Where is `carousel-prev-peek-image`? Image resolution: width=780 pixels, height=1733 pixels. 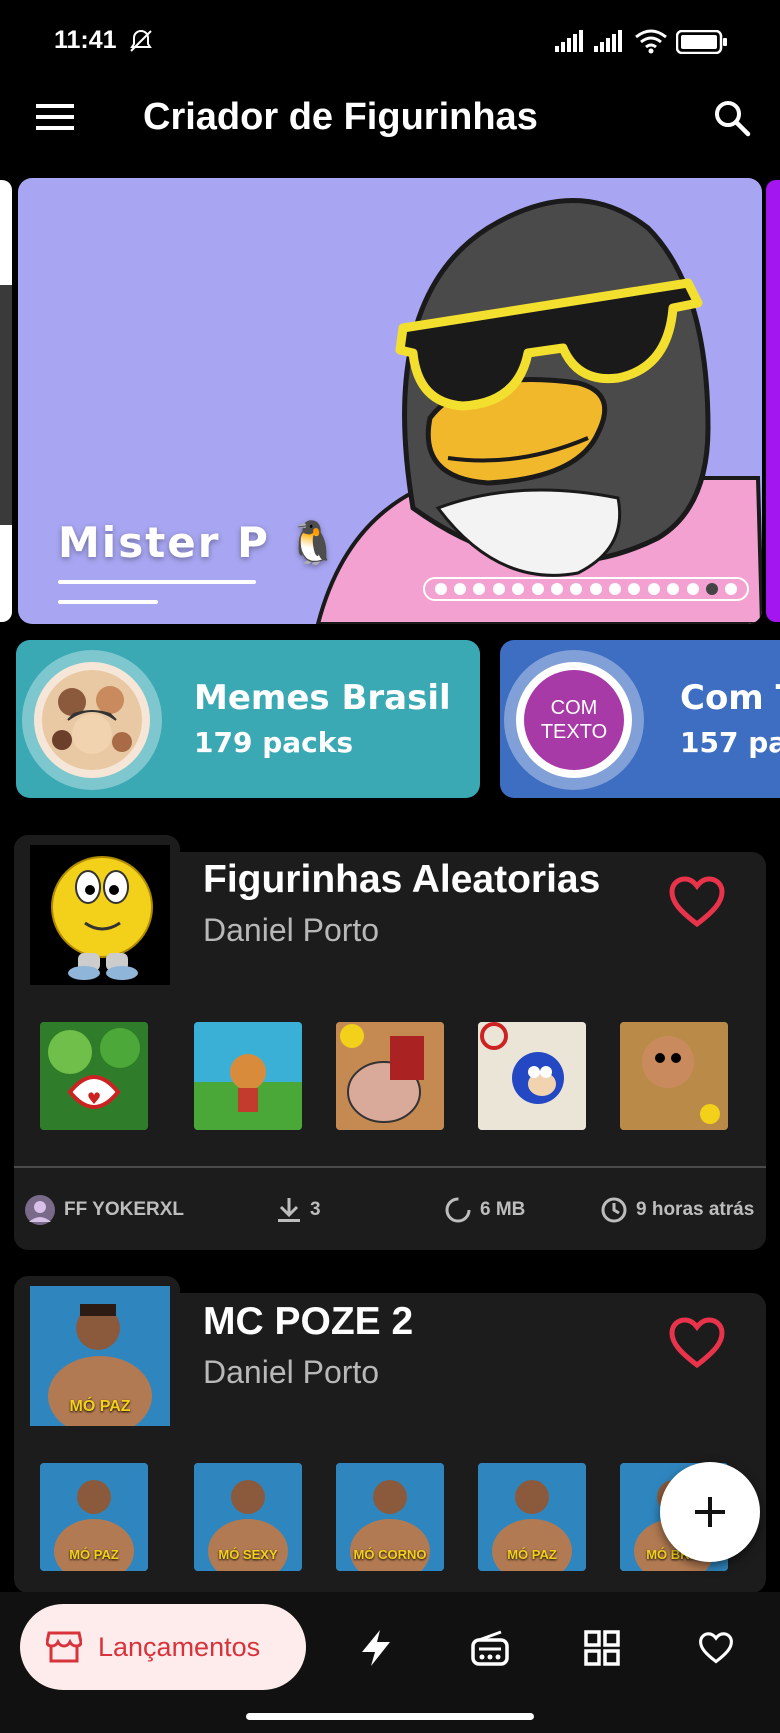
carousel-prev-peek-image is located at coordinates (6, 405).